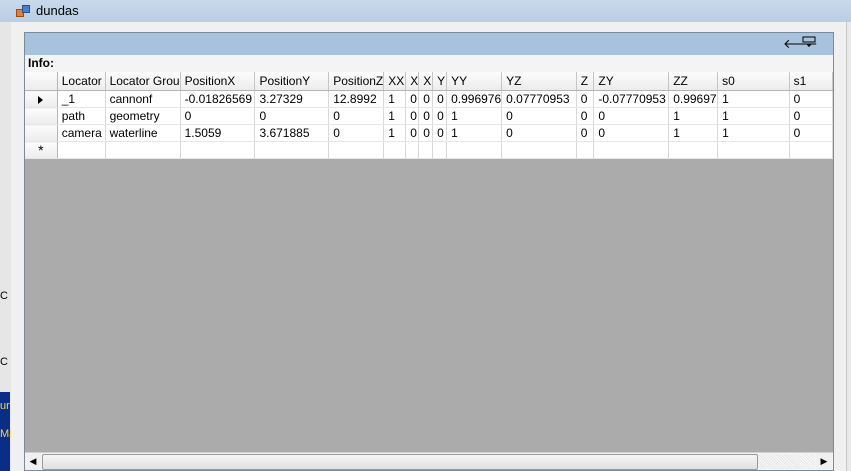  I want to click on grid-cell: 1.5059, so click(218, 133).